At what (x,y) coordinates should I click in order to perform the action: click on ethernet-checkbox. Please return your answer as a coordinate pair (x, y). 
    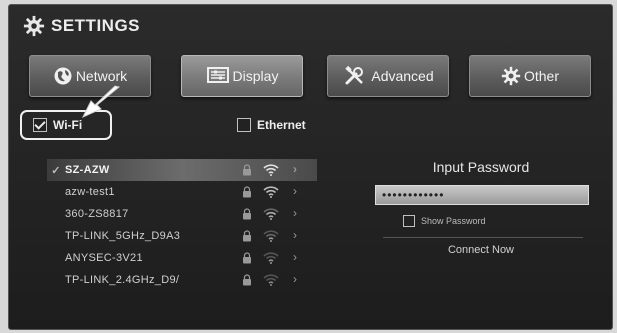
    Looking at the image, I should click on (244, 125).